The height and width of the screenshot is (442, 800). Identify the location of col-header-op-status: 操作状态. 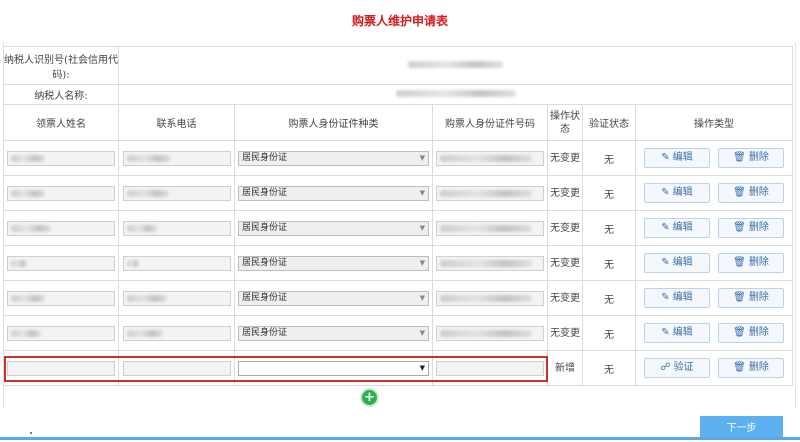
(565, 122).